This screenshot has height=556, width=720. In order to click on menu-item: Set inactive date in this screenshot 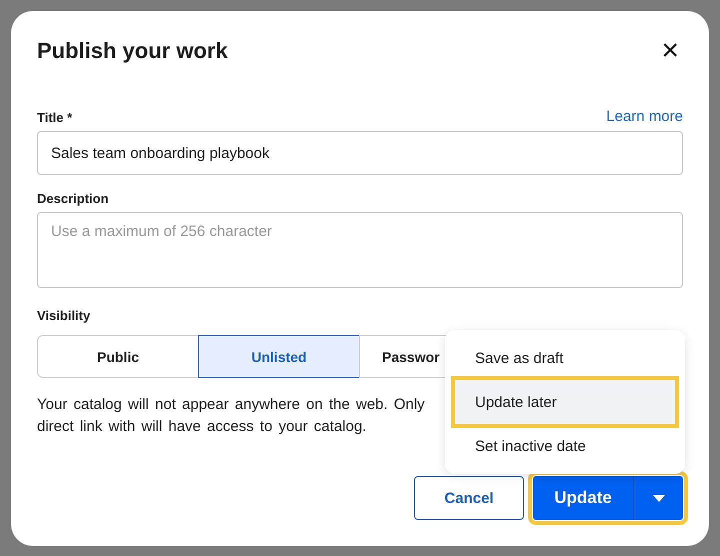, I will do `click(565, 446)`.